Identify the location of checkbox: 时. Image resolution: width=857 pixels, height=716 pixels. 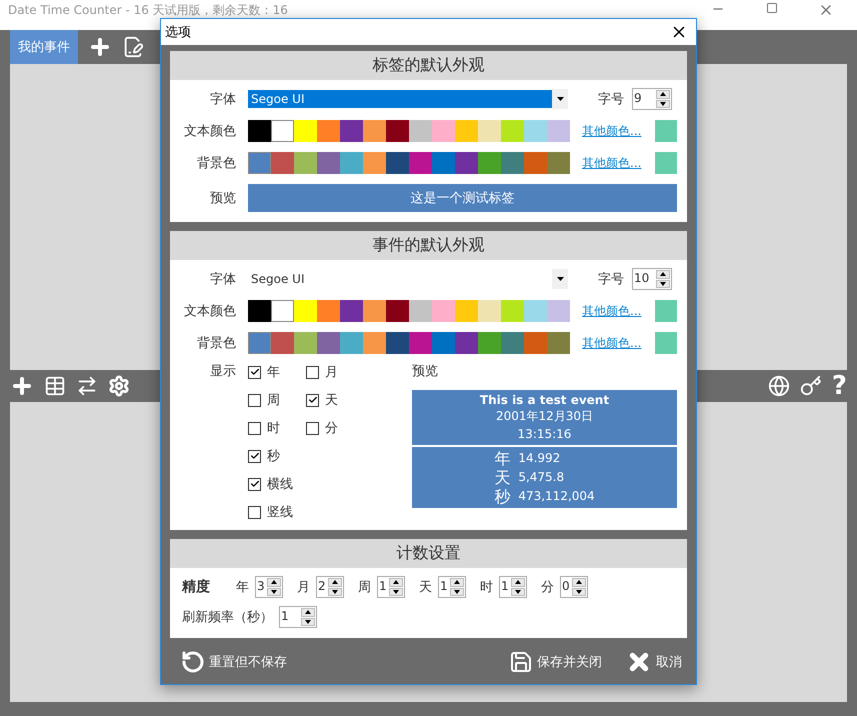
(277, 428).